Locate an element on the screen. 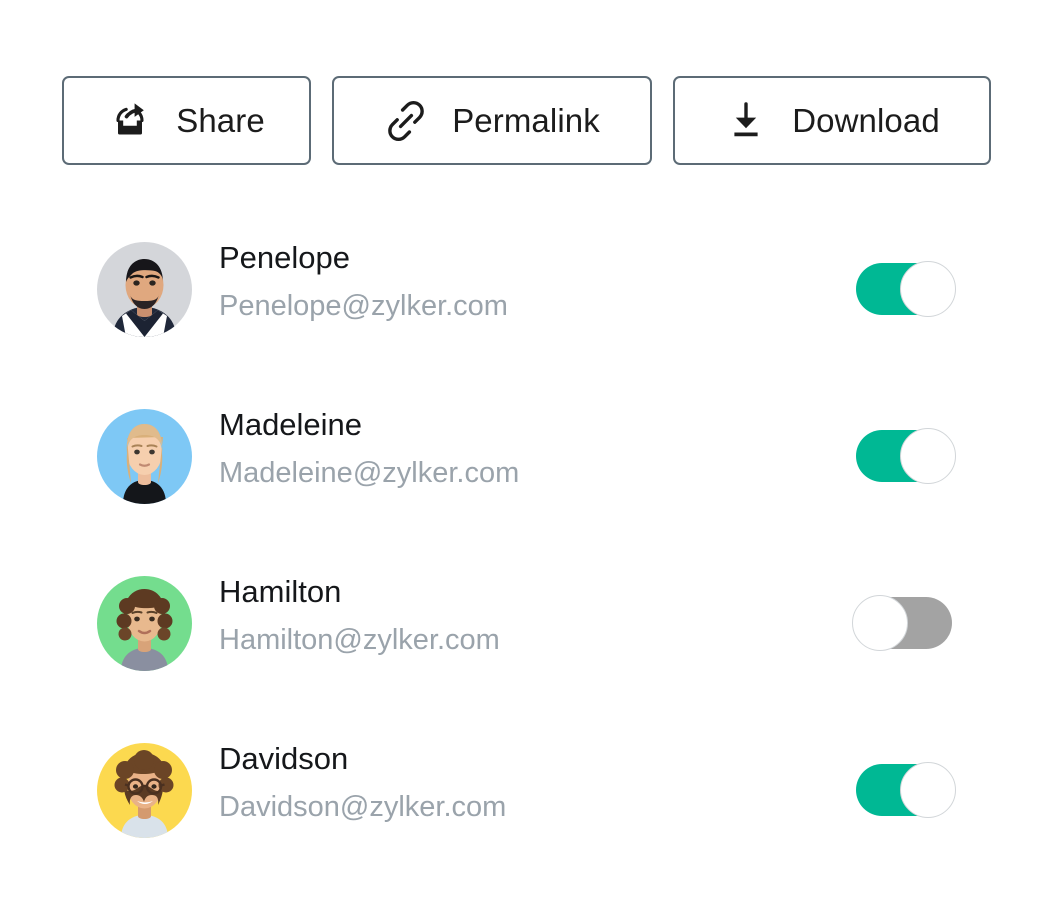  list-item: Hamilton Hamilton@zylker.com is located at coordinates (527, 622).